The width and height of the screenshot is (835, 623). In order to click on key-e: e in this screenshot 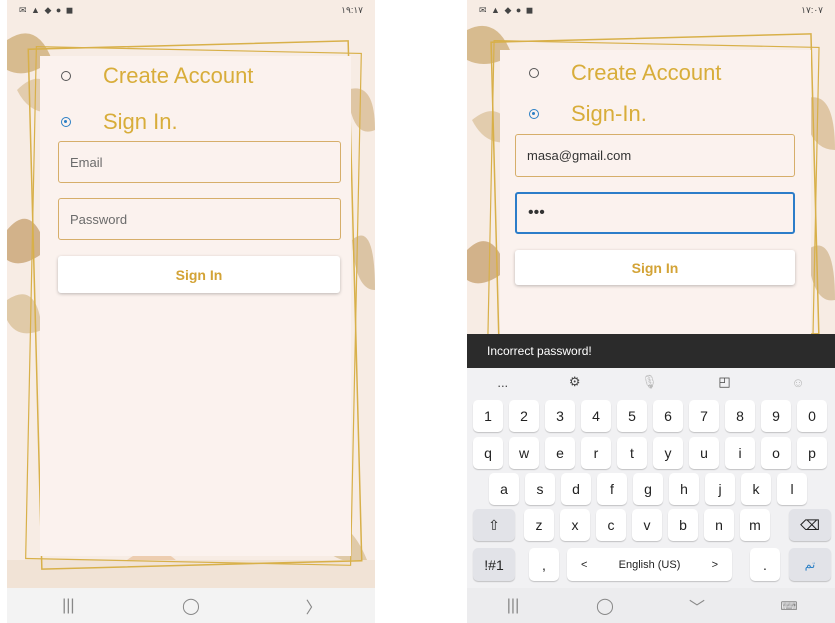, I will do `click(560, 453)`.